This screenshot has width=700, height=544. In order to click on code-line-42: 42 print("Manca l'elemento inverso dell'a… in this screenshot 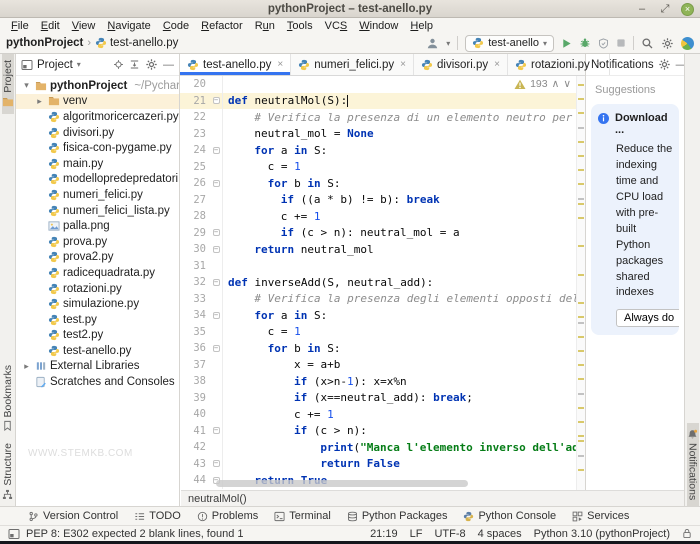, I will do `click(382, 447)`.